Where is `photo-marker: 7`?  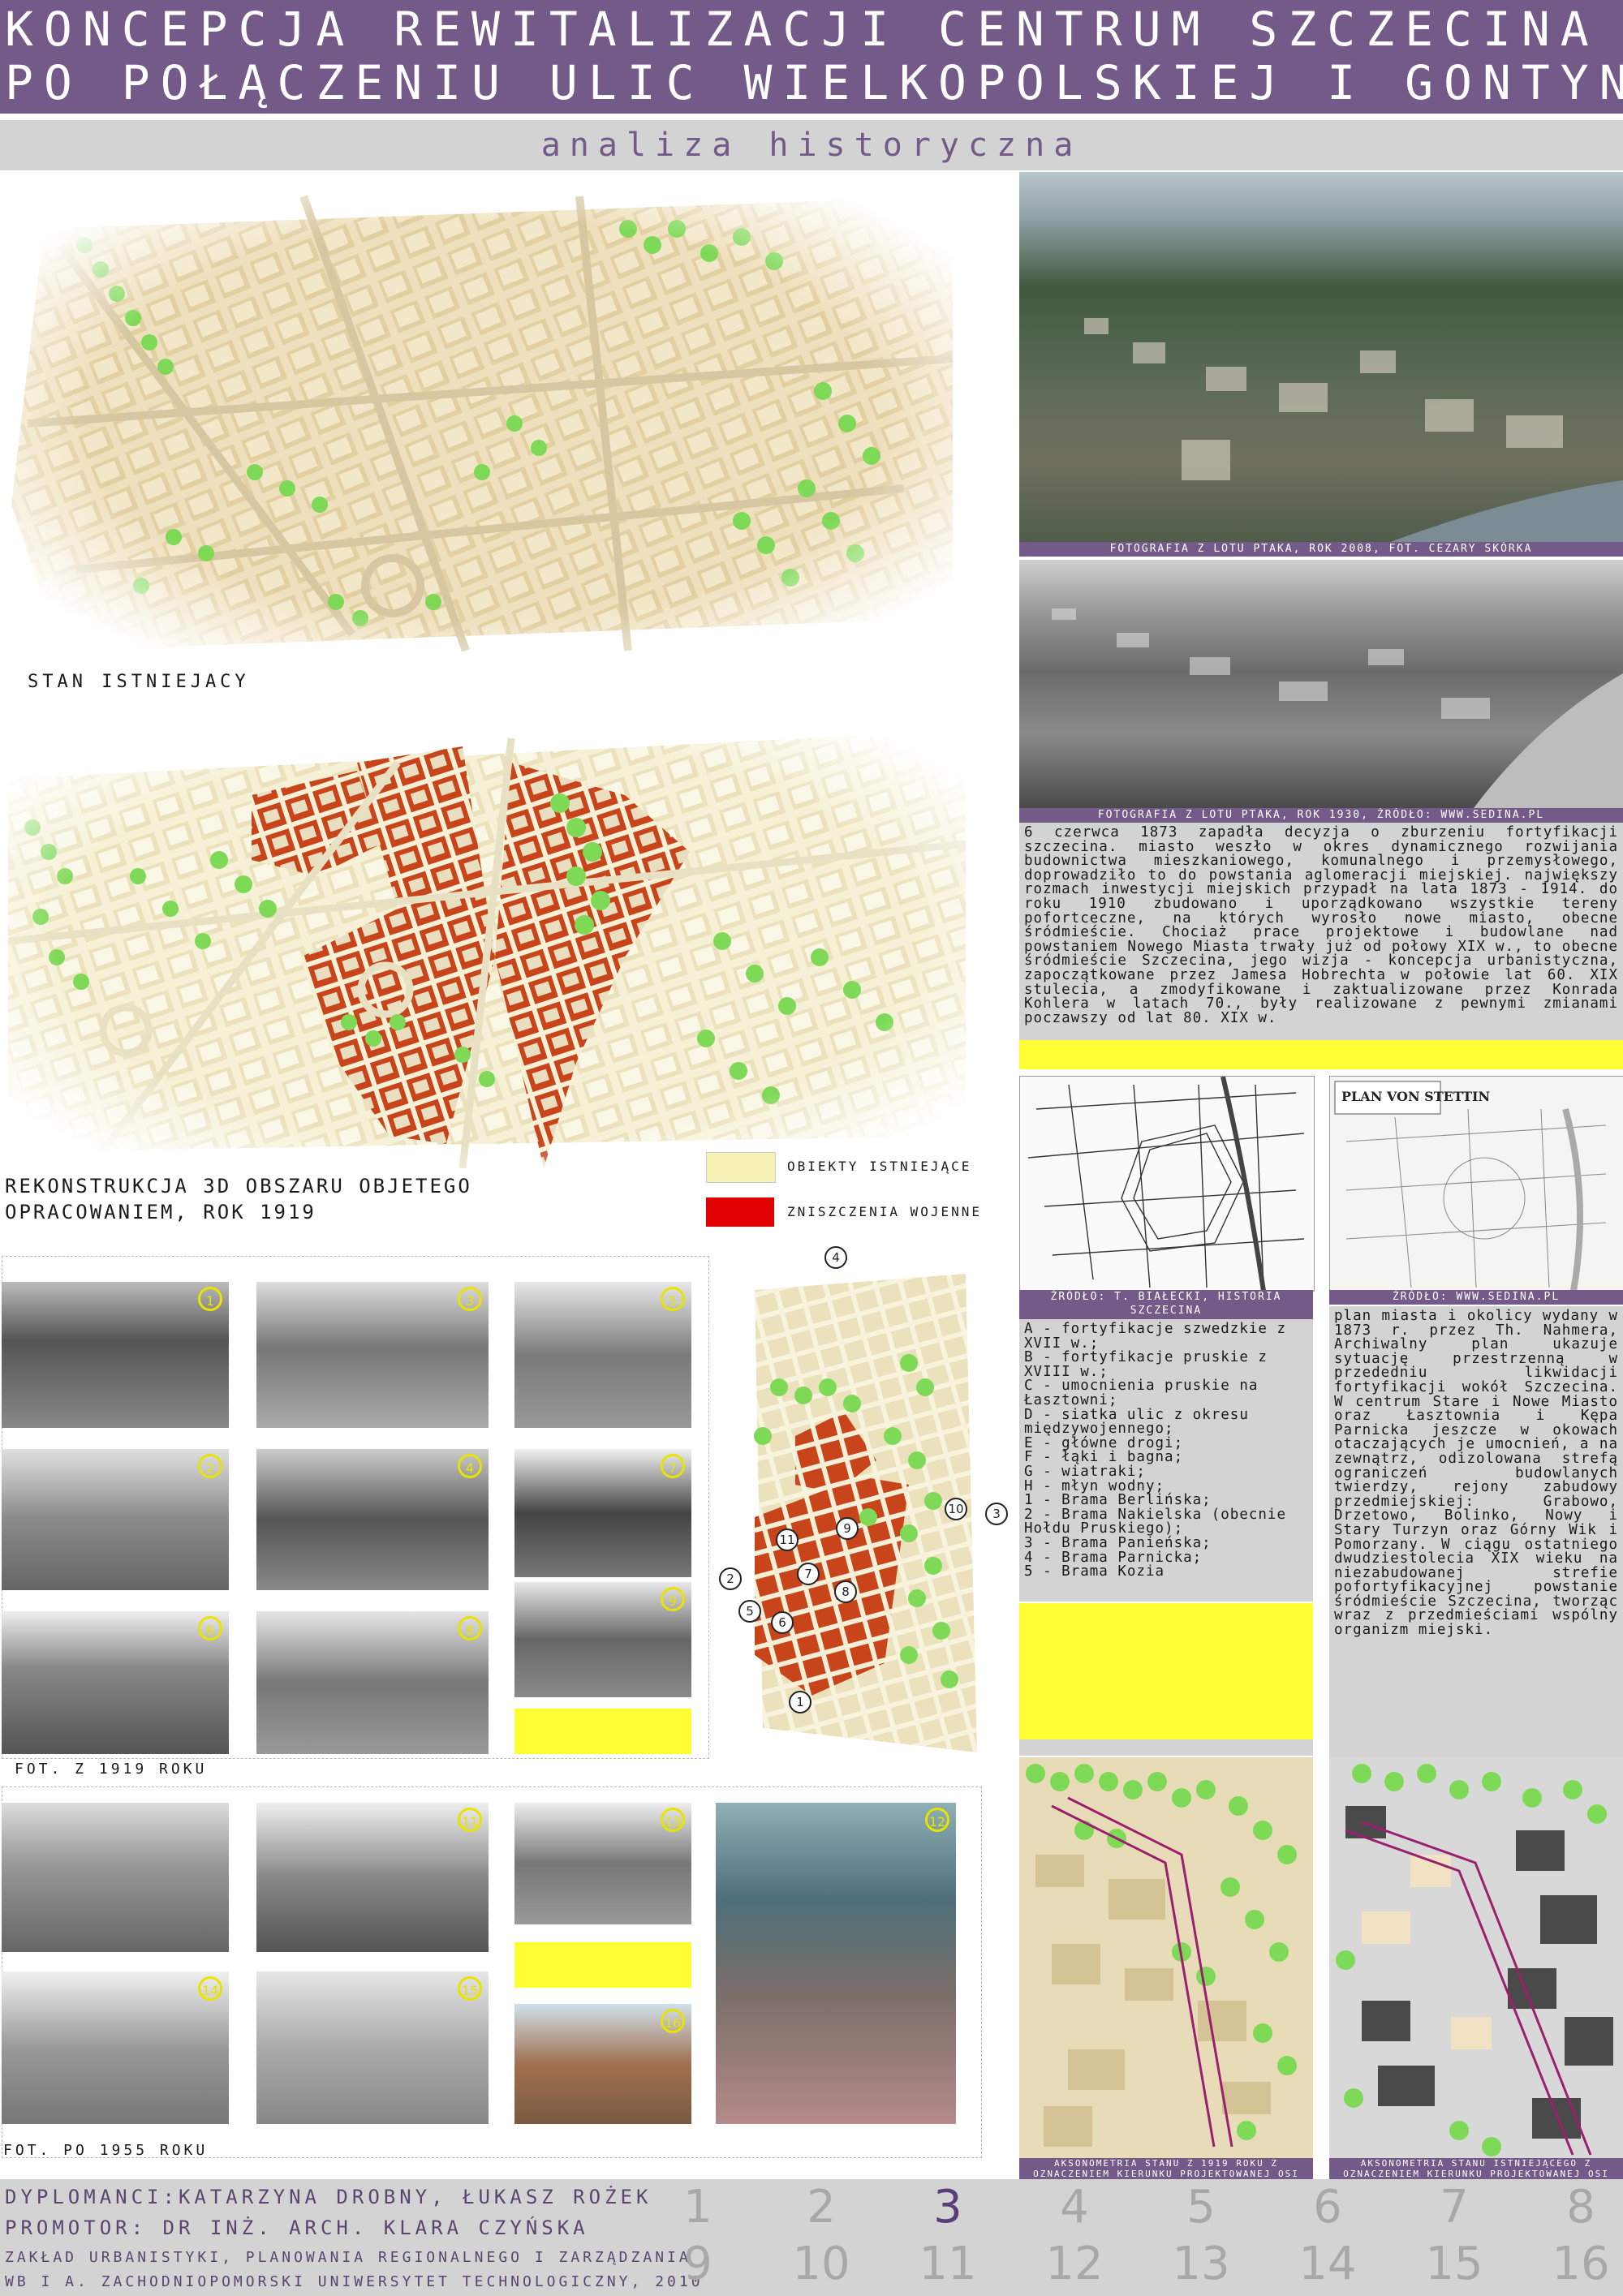 photo-marker: 7 is located at coordinates (673, 1466).